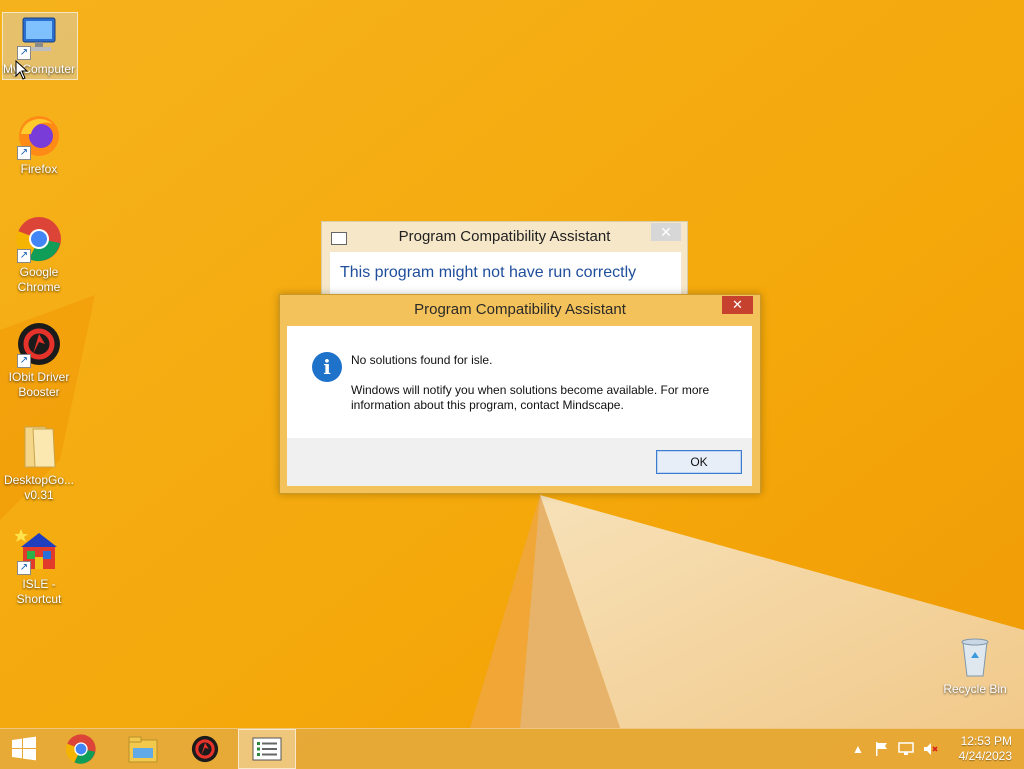 The height and width of the screenshot is (769, 1024). I want to click on taskbar-driver-booster, so click(205, 749).